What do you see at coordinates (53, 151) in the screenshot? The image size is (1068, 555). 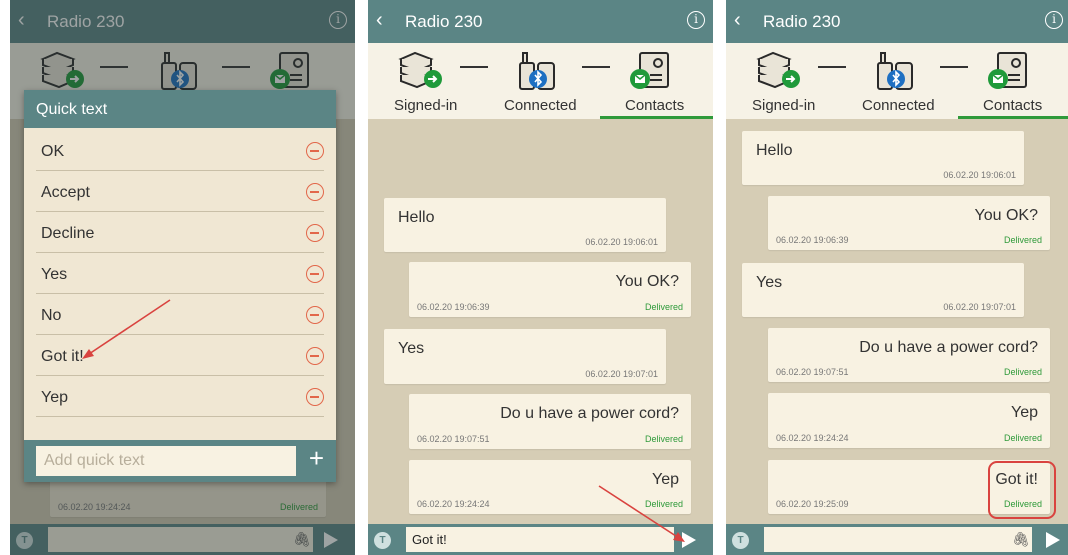 I see `quick-text-label: OK` at bounding box center [53, 151].